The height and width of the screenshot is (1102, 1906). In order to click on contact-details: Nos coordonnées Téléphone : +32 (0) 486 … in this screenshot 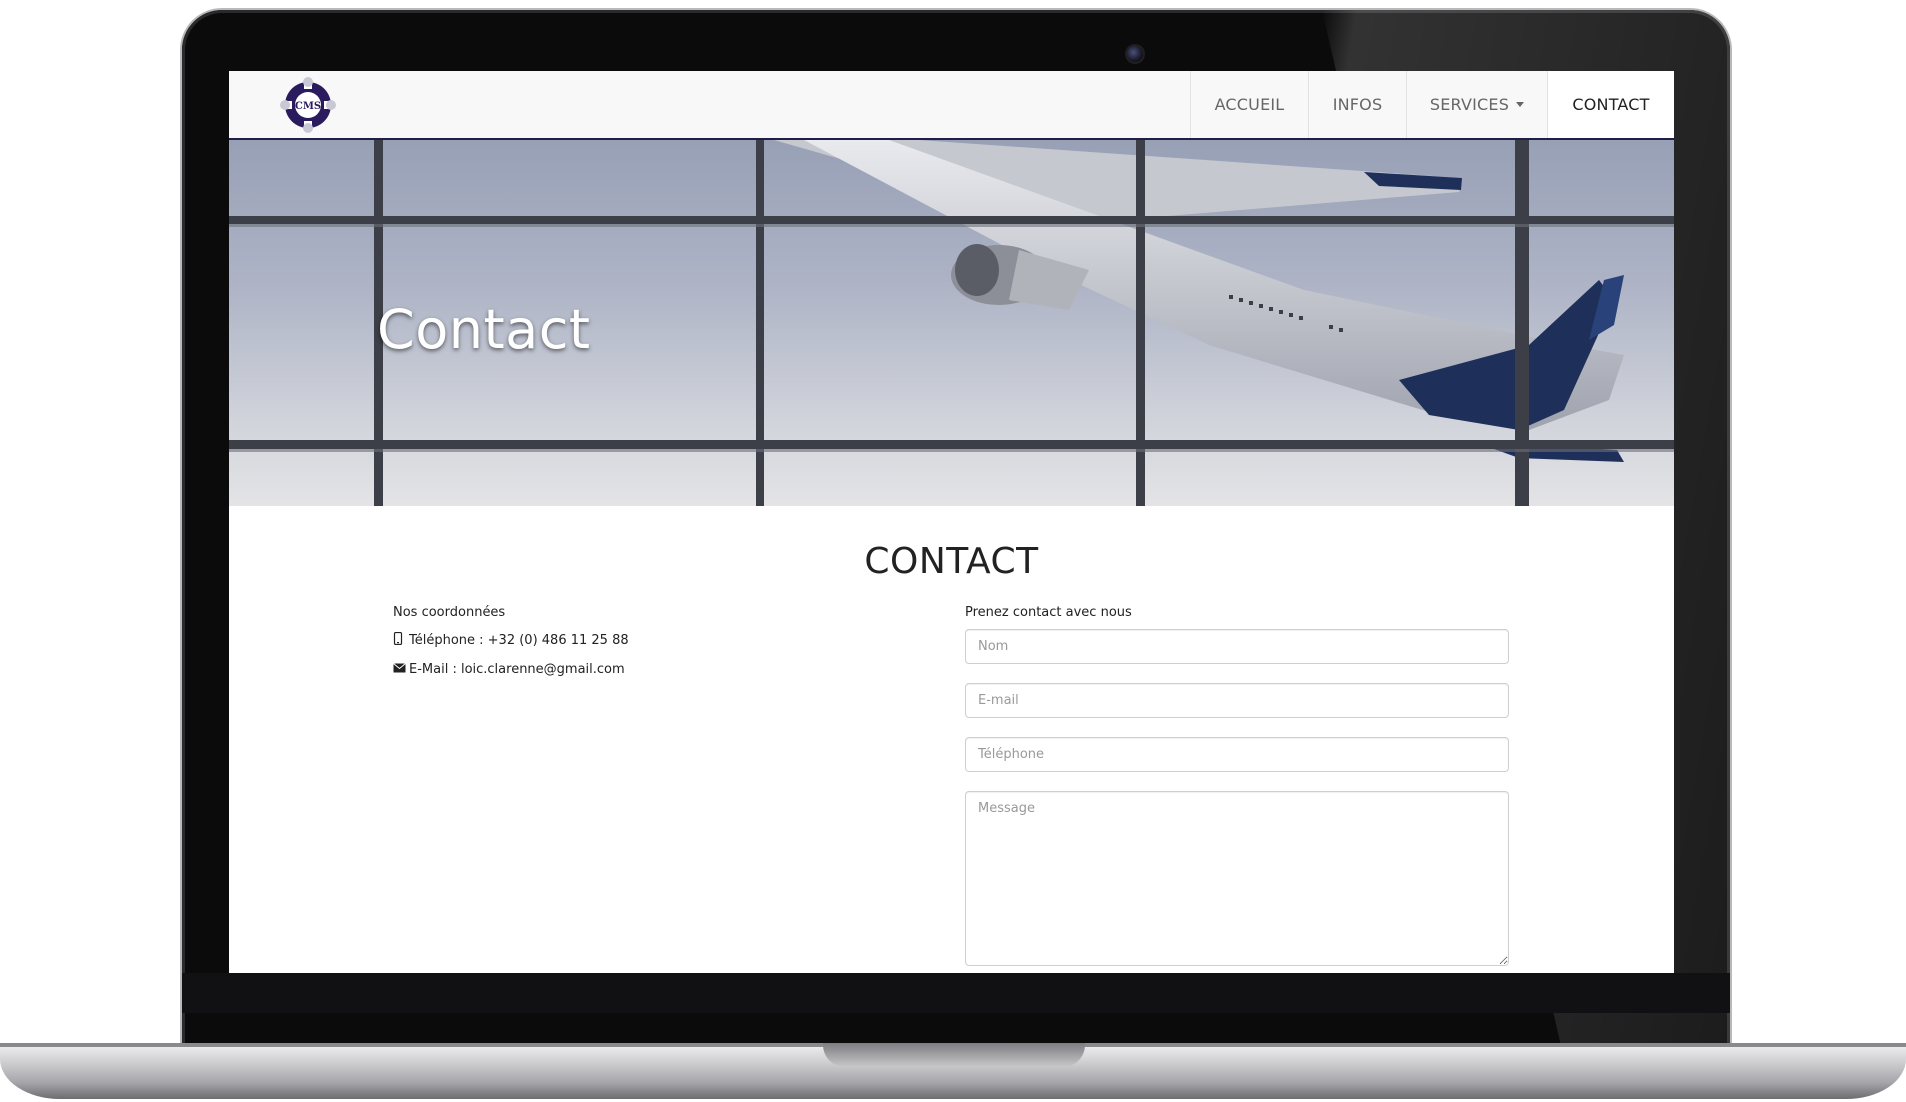, I will do `click(643, 647)`.